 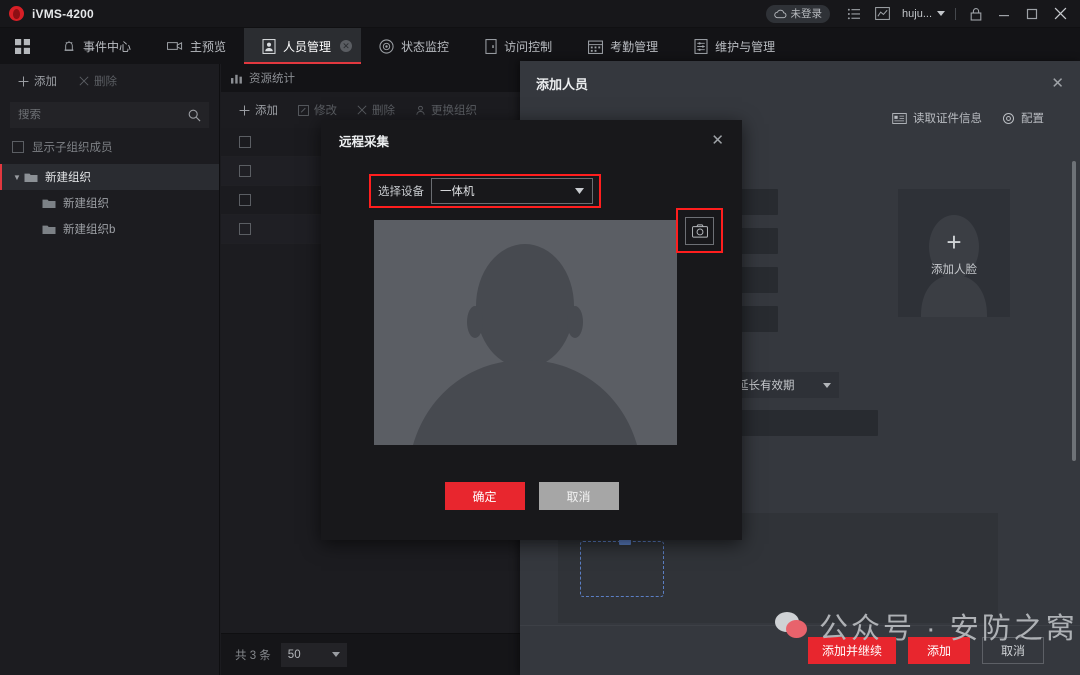 I want to click on read-id-card-button: 读取证件信息, so click(x=937, y=118).